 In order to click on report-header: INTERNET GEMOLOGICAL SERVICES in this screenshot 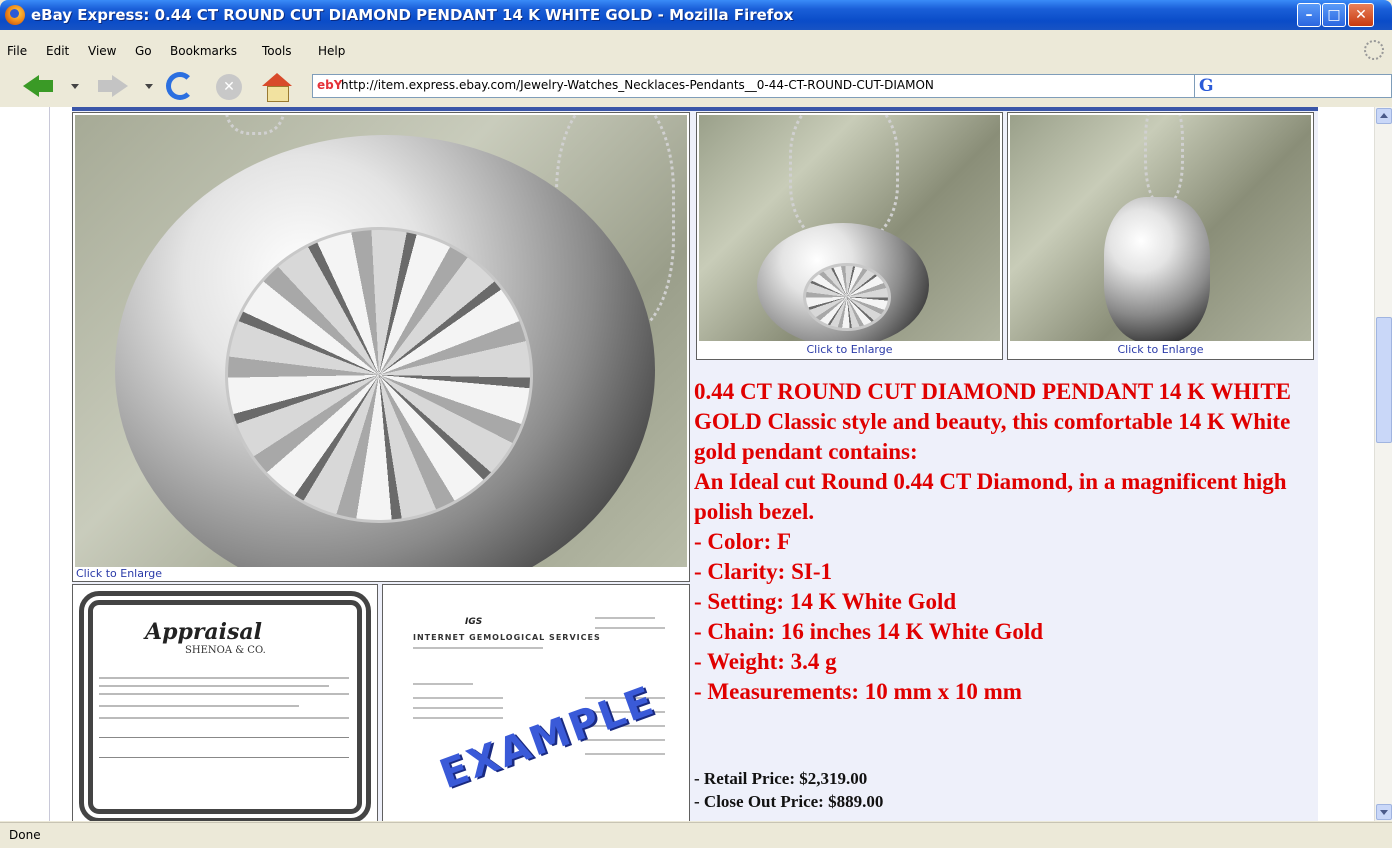, I will do `click(507, 637)`.